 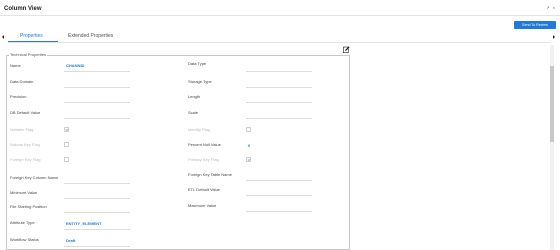 What do you see at coordinates (346, 49) in the screenshot?
I see `edit-icon` at bounding box center [346, 49].